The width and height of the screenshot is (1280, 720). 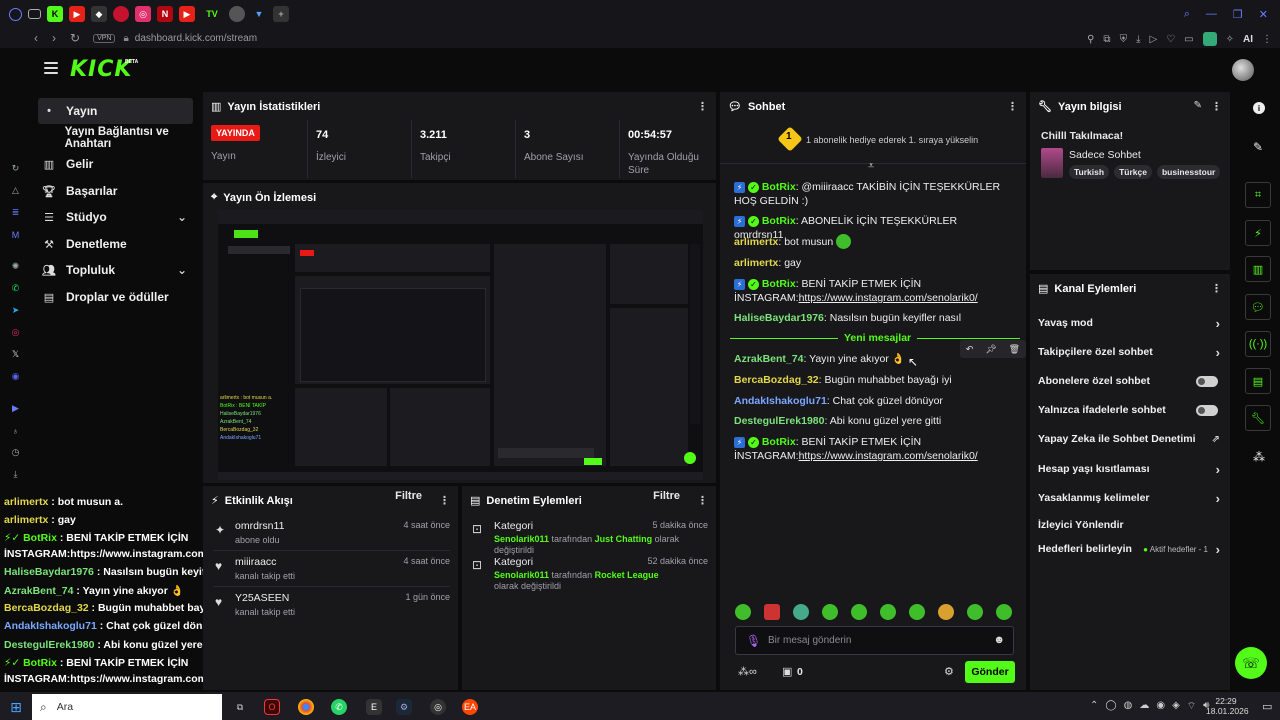 I want to click on wallet-icon: ▭, so click(x=1188, y=39).